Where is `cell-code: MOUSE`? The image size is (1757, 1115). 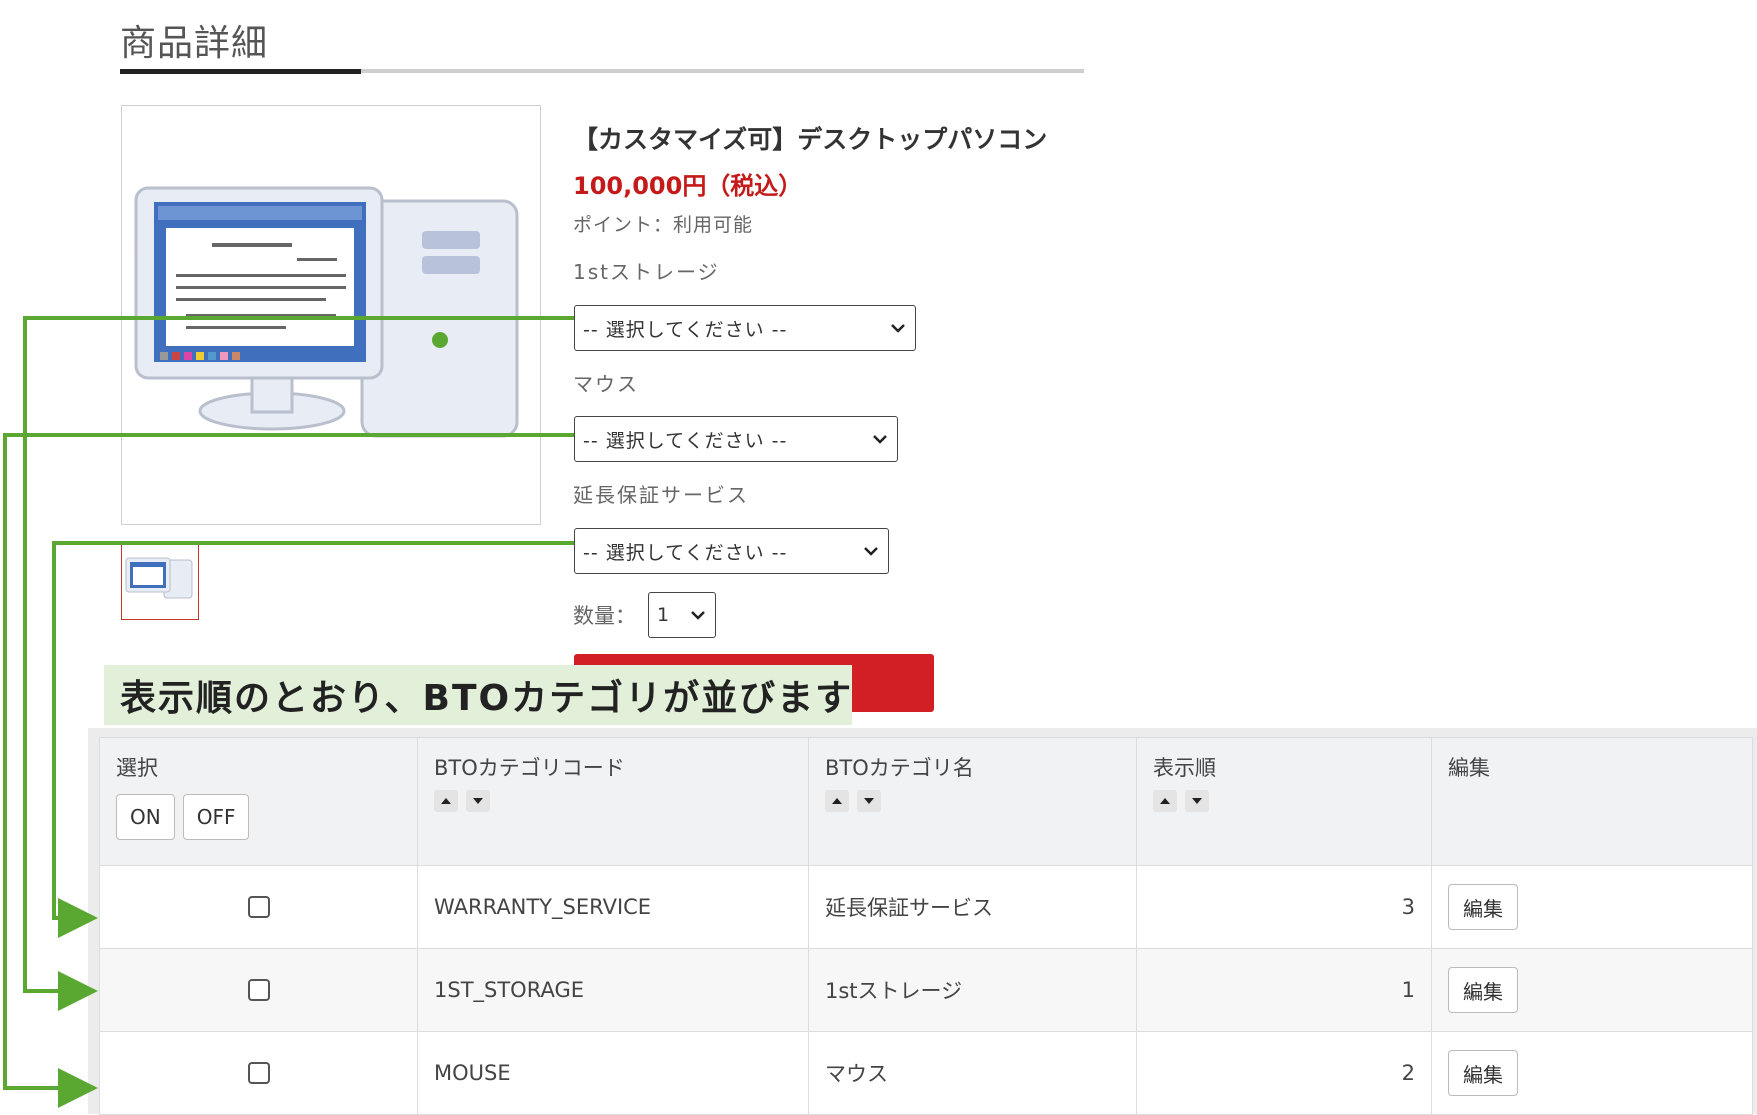
cell-code: MOUSE is located at coordinates (613, 1073).